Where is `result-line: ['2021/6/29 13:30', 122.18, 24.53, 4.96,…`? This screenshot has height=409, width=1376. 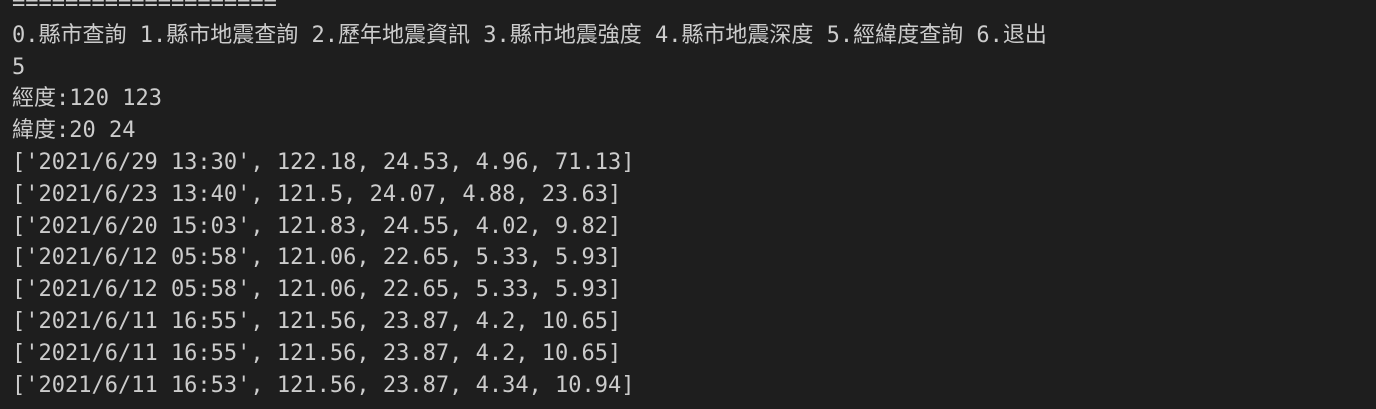 result-line: ['2021/6/29 13:30', 122.18, 24.53, 4.96,… is located at coordinates (323, 162).